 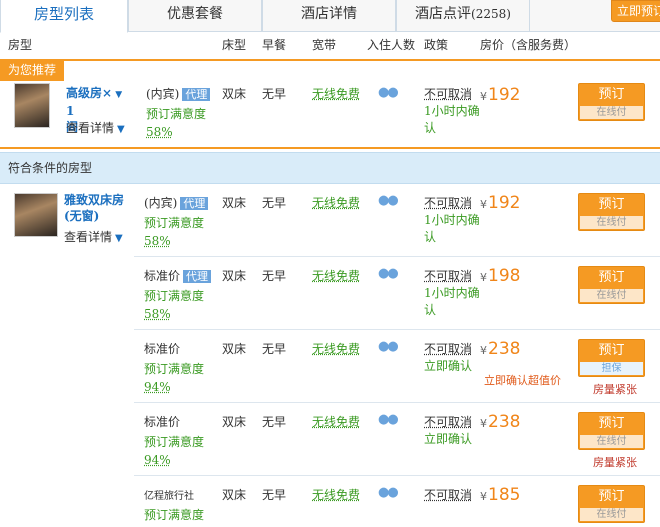 What do you see at coordinates (163, 94) in the screenshot?
I see `rate-name-text: (内宾)` at bounding box center [163, 94].